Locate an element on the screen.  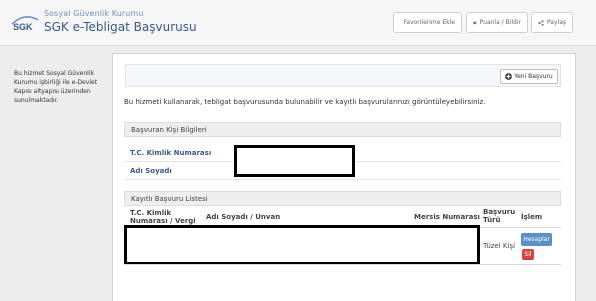
add-favorites-label: Favorilerime Ekle is located at coordinates (429, 22).